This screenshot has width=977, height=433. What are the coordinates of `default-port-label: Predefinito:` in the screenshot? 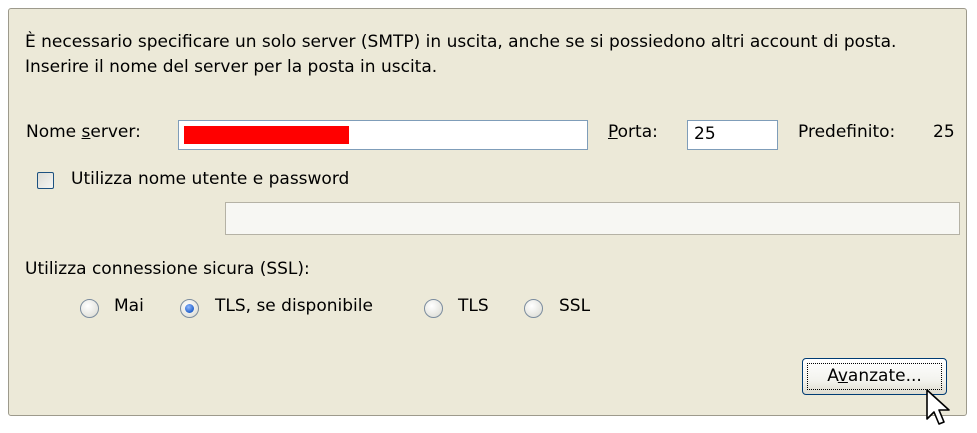 It's located at (847, 132).